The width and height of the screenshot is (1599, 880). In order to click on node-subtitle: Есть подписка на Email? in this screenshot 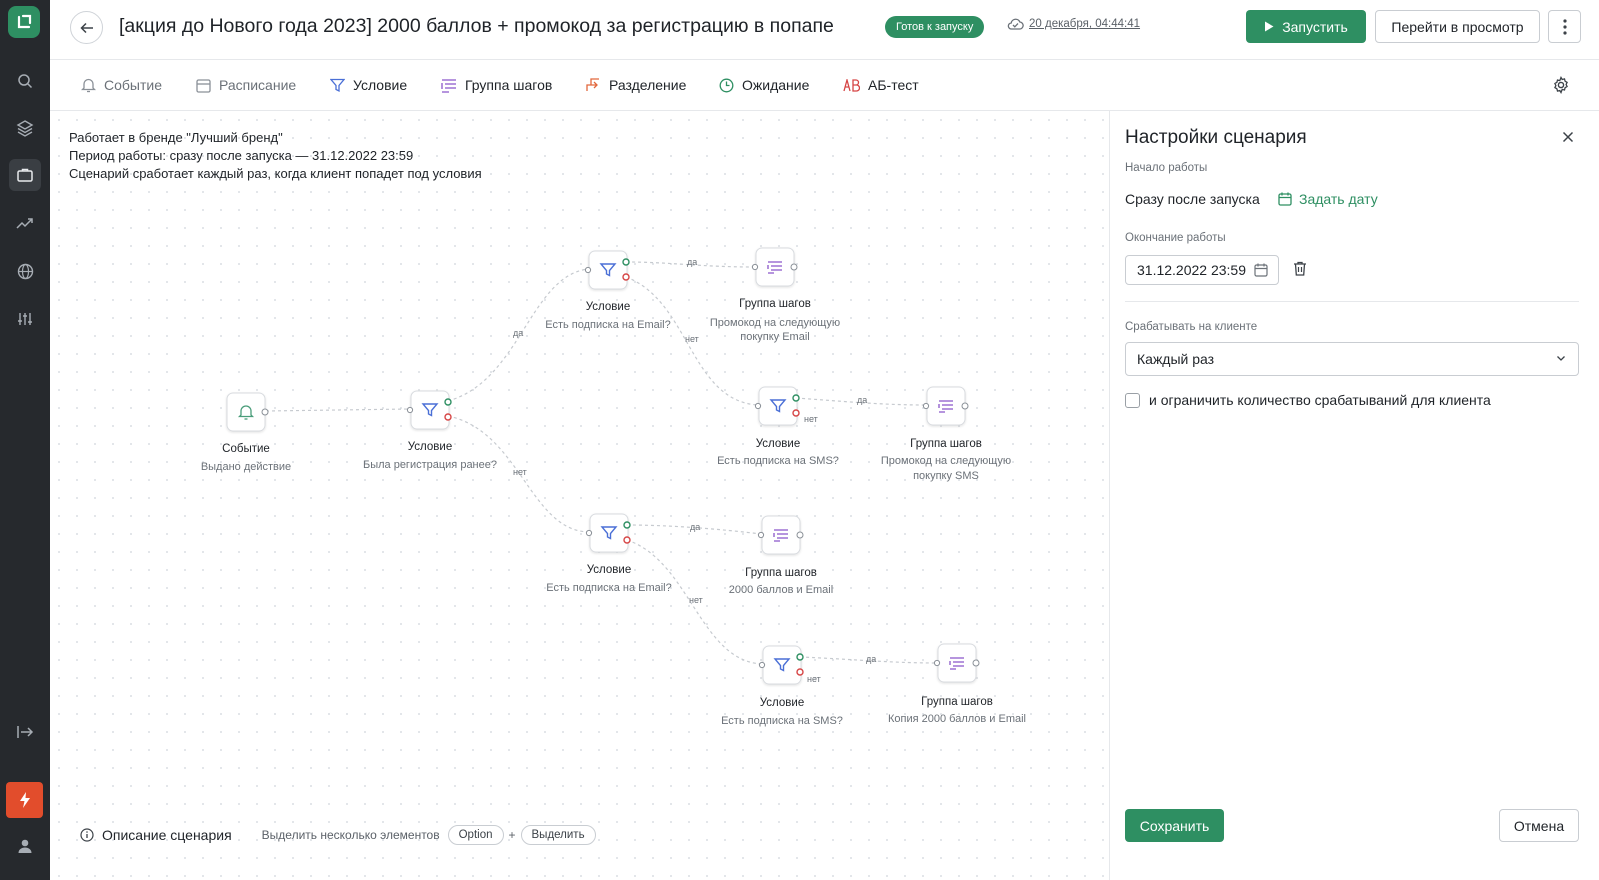, I will do `click(608, 325)`.